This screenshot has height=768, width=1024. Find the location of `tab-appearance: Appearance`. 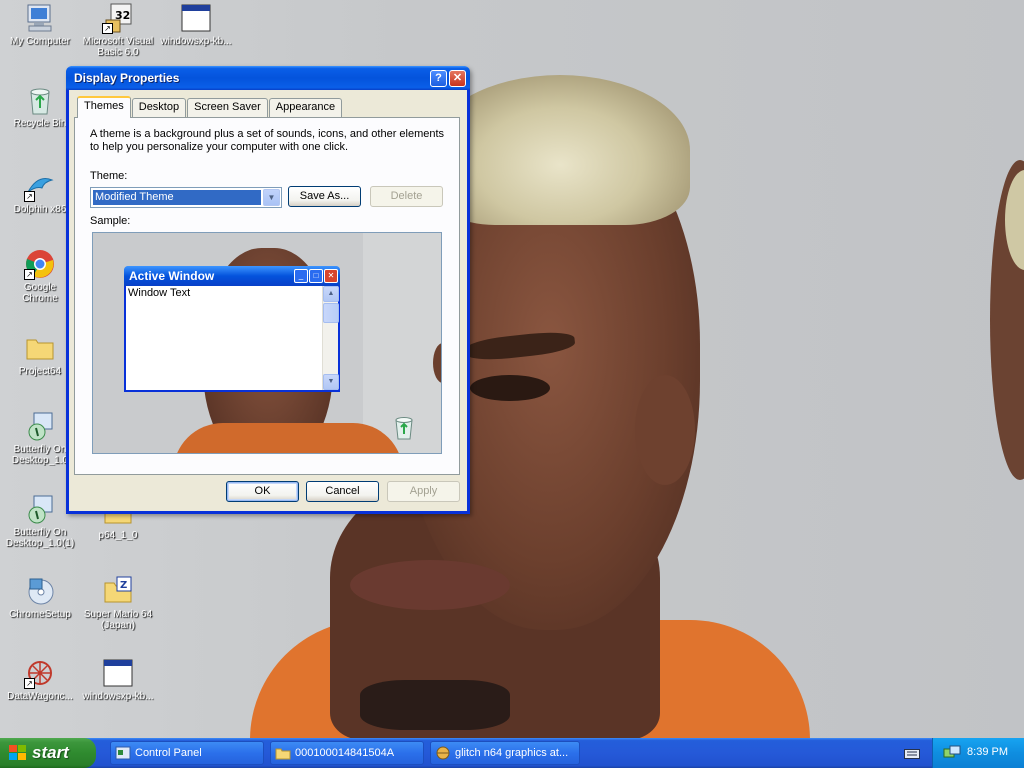

tab-appearance: Appearance is located at coordinates (305, 107).